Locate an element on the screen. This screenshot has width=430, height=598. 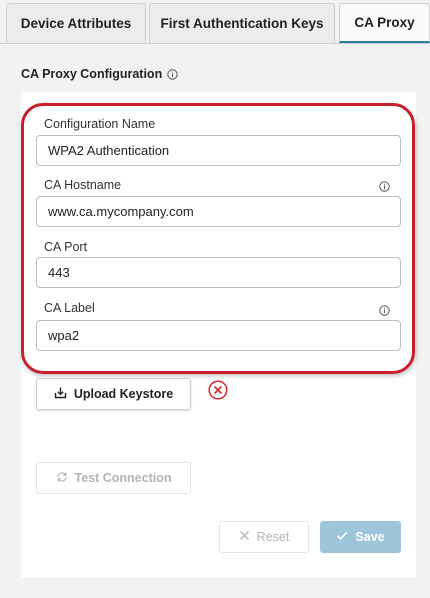
test-connection-label: Test Connection is located at coordinates (123, 478).